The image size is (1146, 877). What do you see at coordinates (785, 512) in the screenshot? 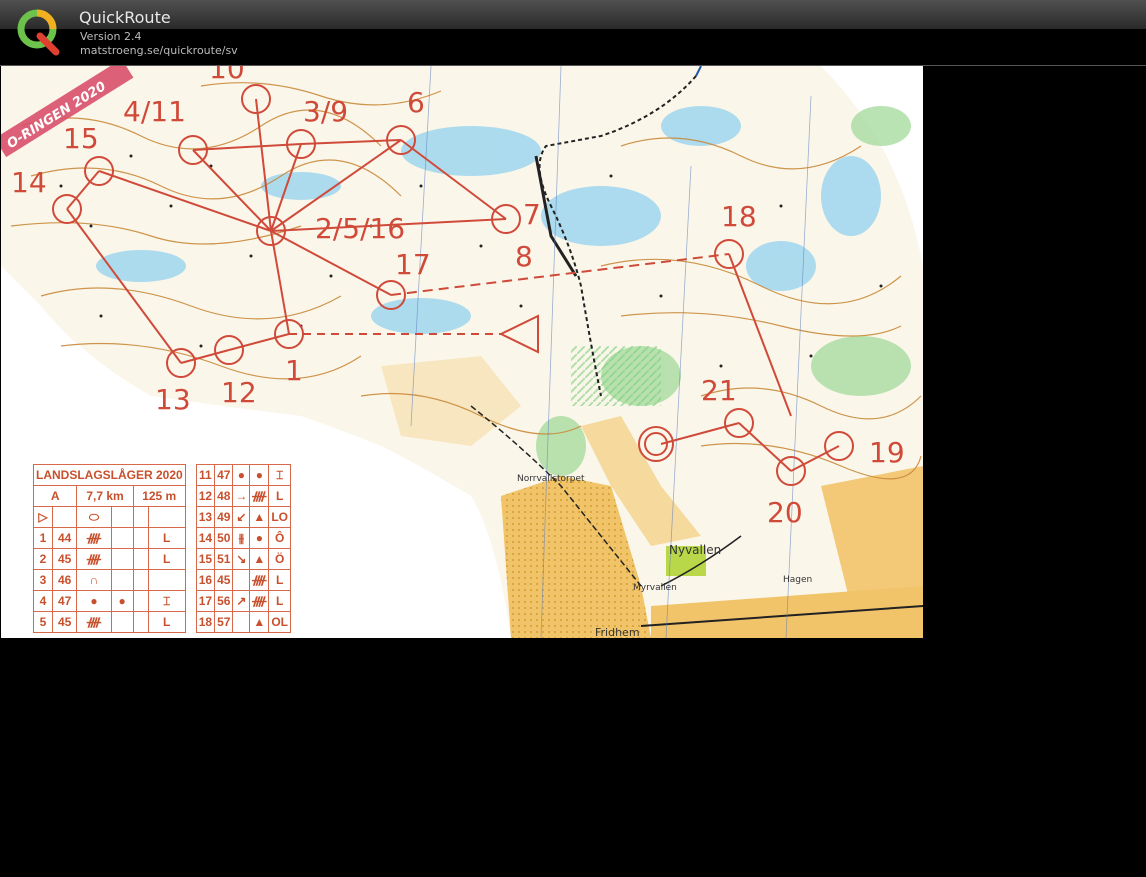
I see `control-label-20: 20` at bounding box center [785, 512].